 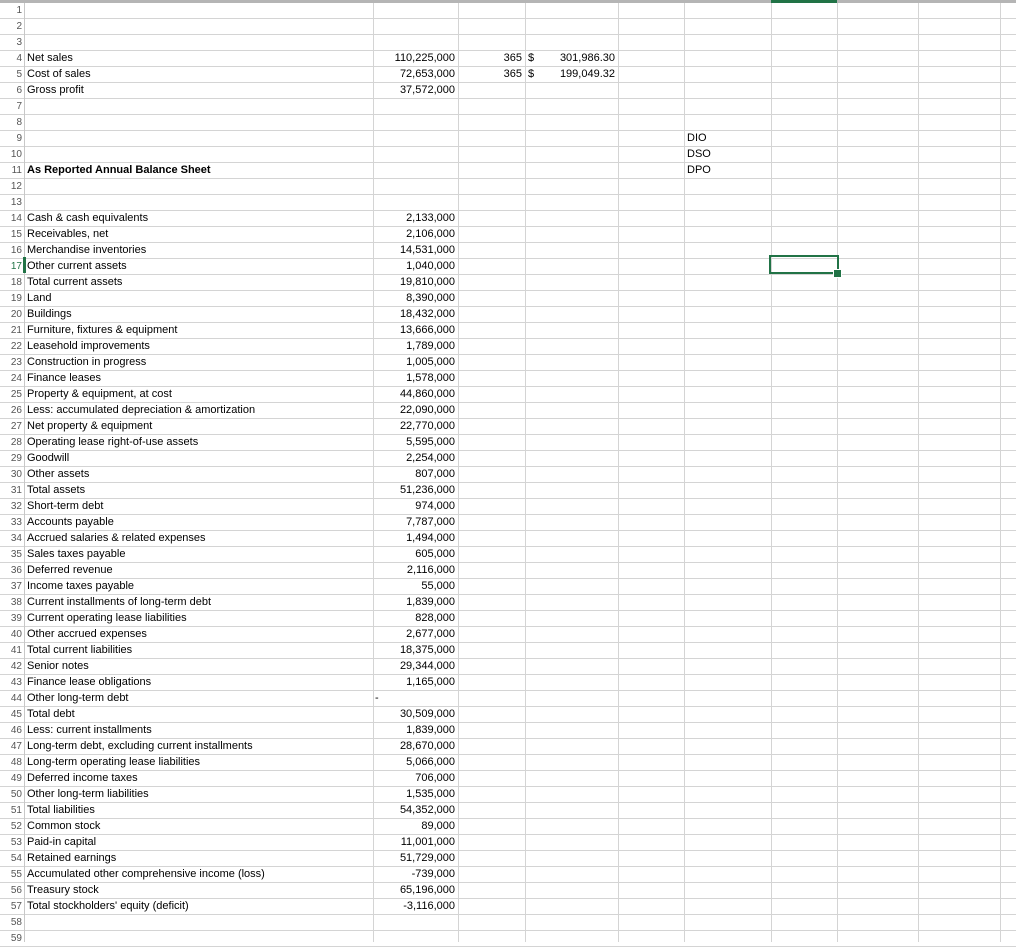 What do you see at coordinates (11, 874) in the screenshot?
I see `row-number: 55` at bounding box center [11, 874].